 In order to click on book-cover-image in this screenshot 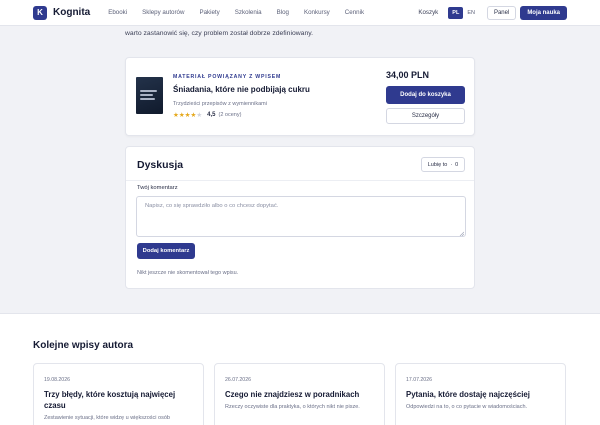, I will do `click(149, 95)`.